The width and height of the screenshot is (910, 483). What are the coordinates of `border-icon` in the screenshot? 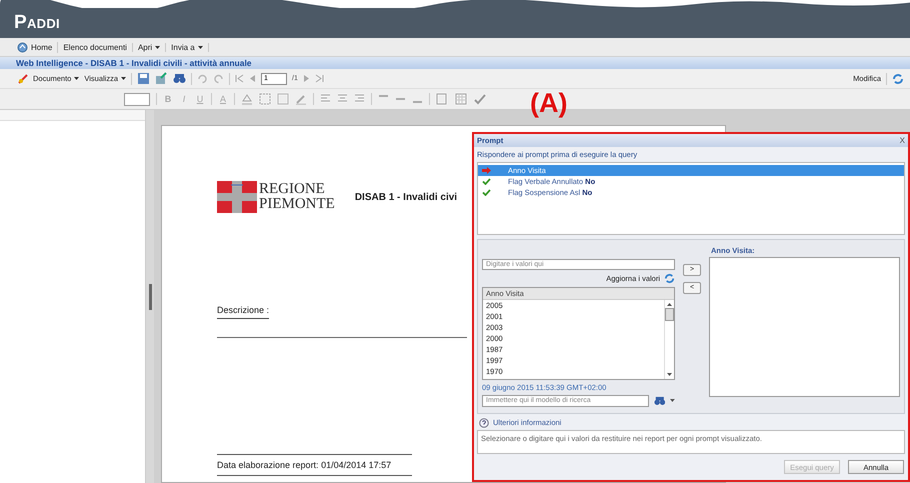 It's located at (265, 99).